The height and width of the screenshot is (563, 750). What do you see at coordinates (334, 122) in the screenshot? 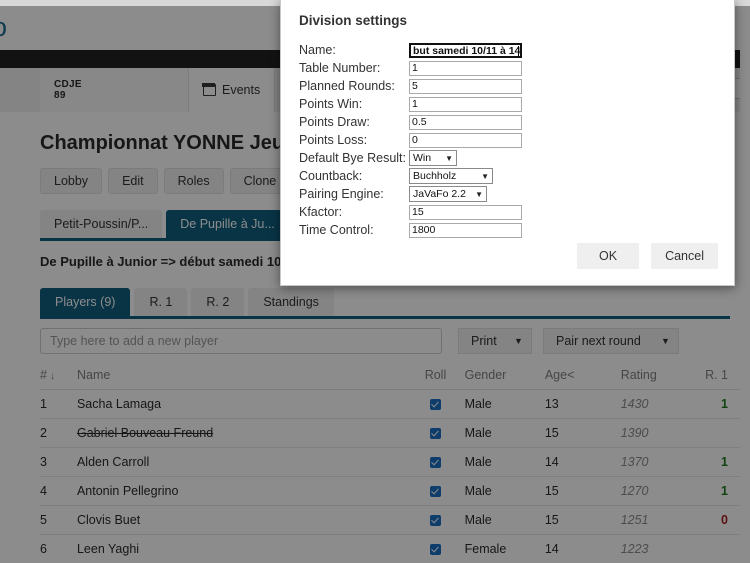
I see `label-points-draw: Points Draw:` at bounding box center [334, 122].